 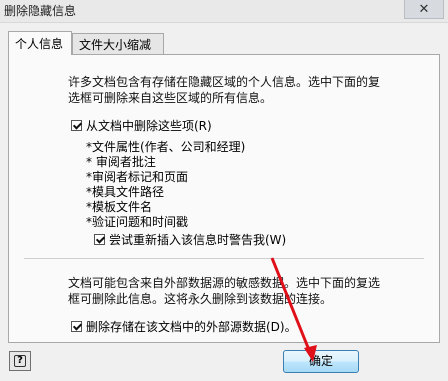 What do you see at coordinates (137, 177) in the screenshot?
I see `list-item: *审阅者标记和页面` at bounding box center [137, 177].